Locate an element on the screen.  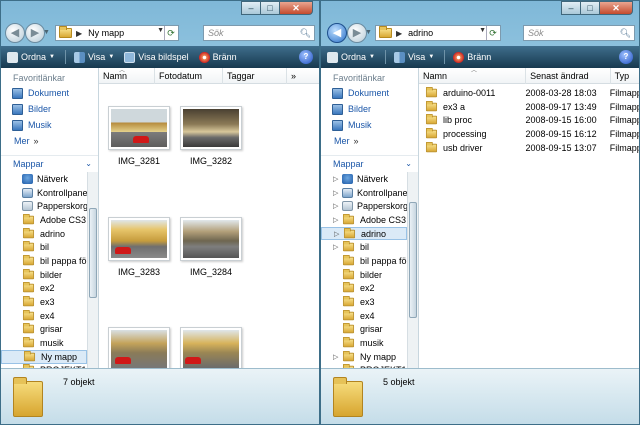
tree-item: Kontrollpanelen is located at coordinates (44, 193).